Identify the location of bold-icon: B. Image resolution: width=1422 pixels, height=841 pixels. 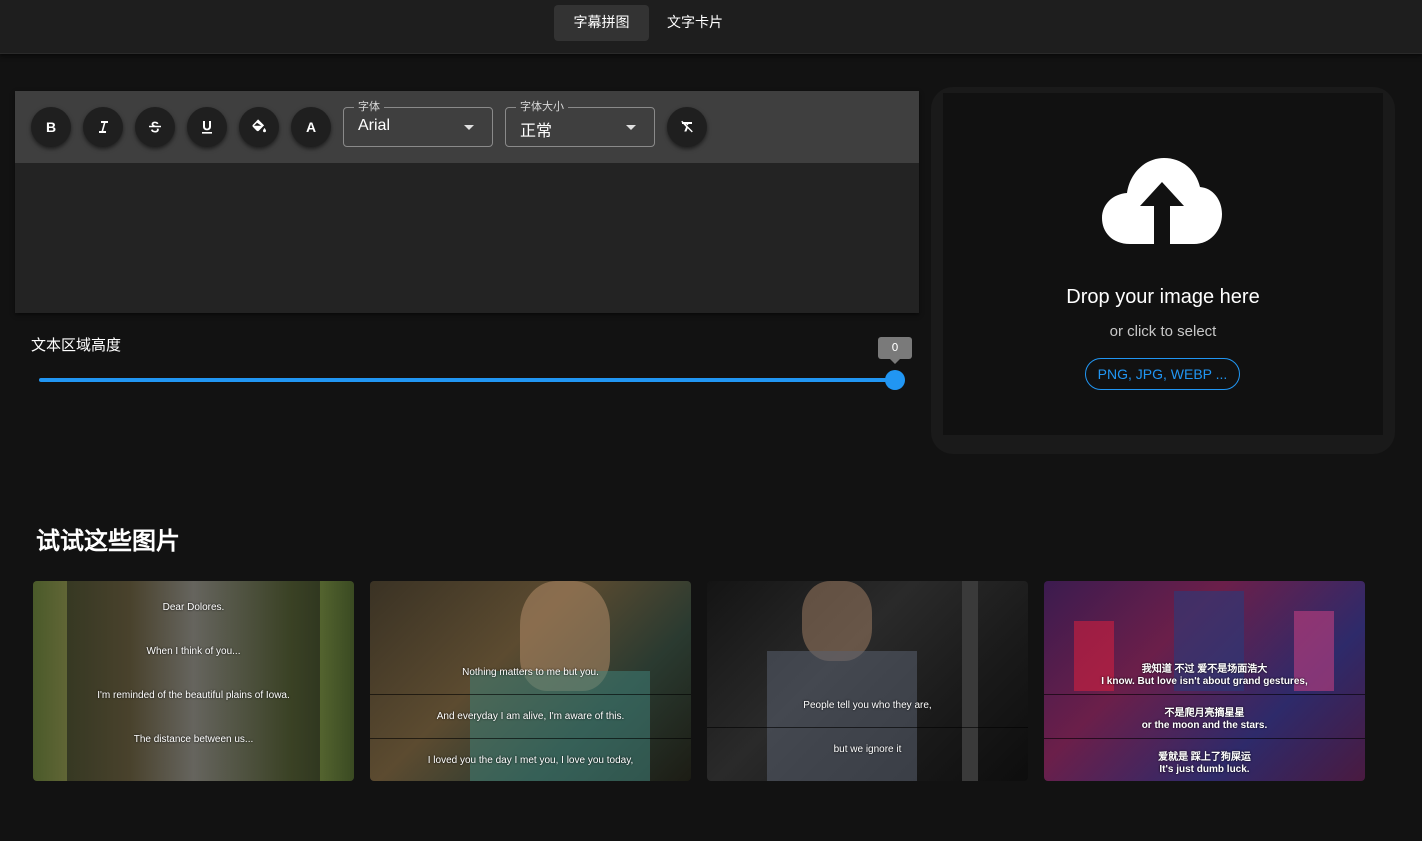
(51, 127).